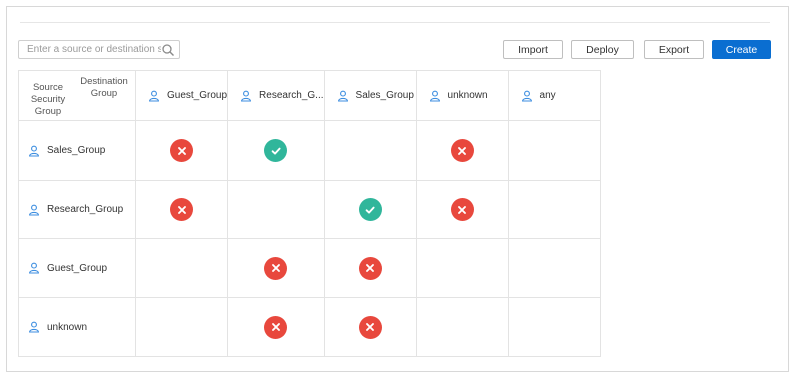 The image size is (797, 379). I want to click on row-header-0: Sales_Group, so click(77, 150).